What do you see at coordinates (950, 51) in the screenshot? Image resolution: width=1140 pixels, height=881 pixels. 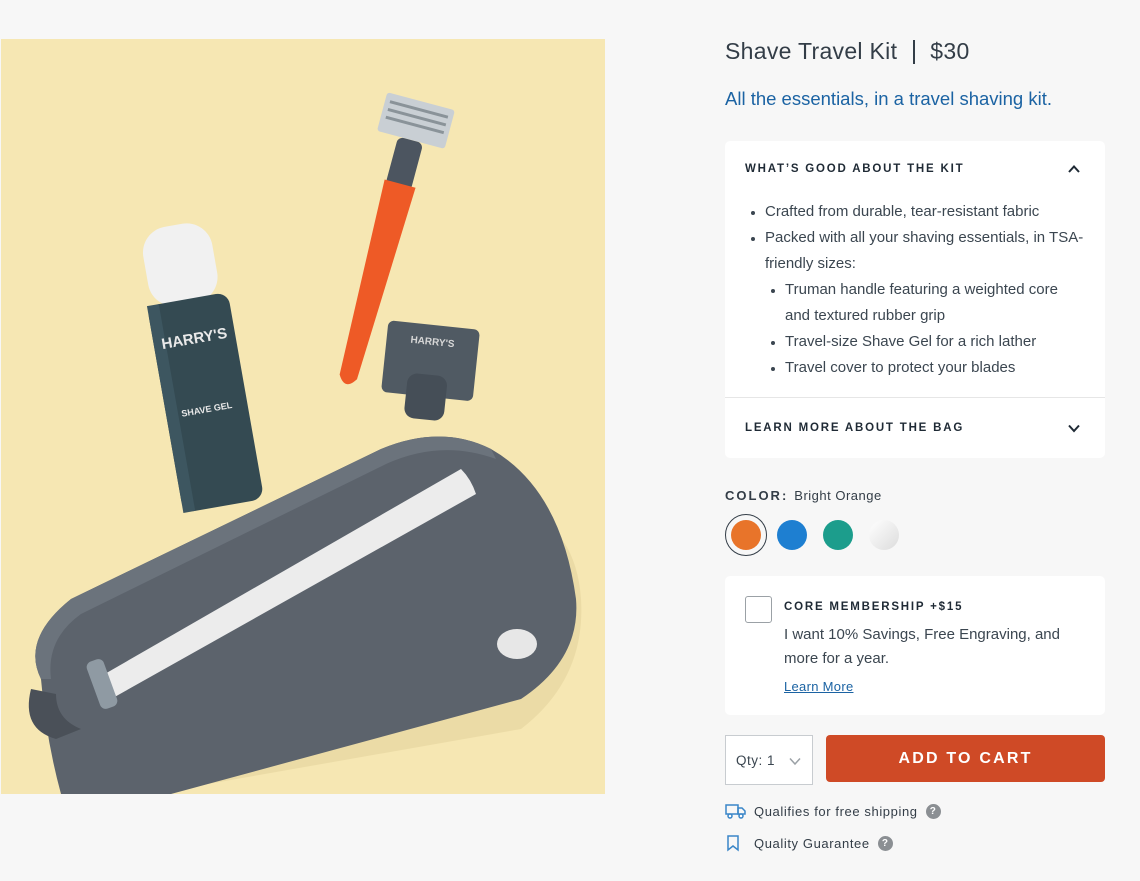 I see `product-price: $30` at bounding box center [950, 51].